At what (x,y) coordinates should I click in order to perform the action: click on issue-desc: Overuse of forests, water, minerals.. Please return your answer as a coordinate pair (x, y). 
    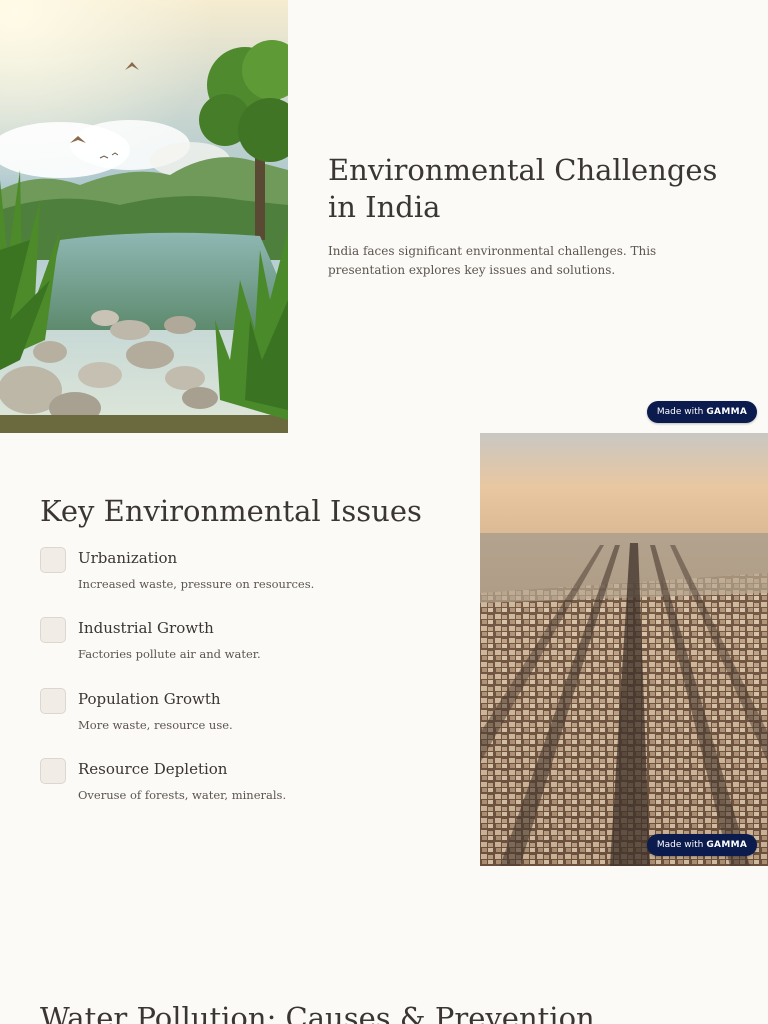
    Looking at the image, I should click on (182, 795).